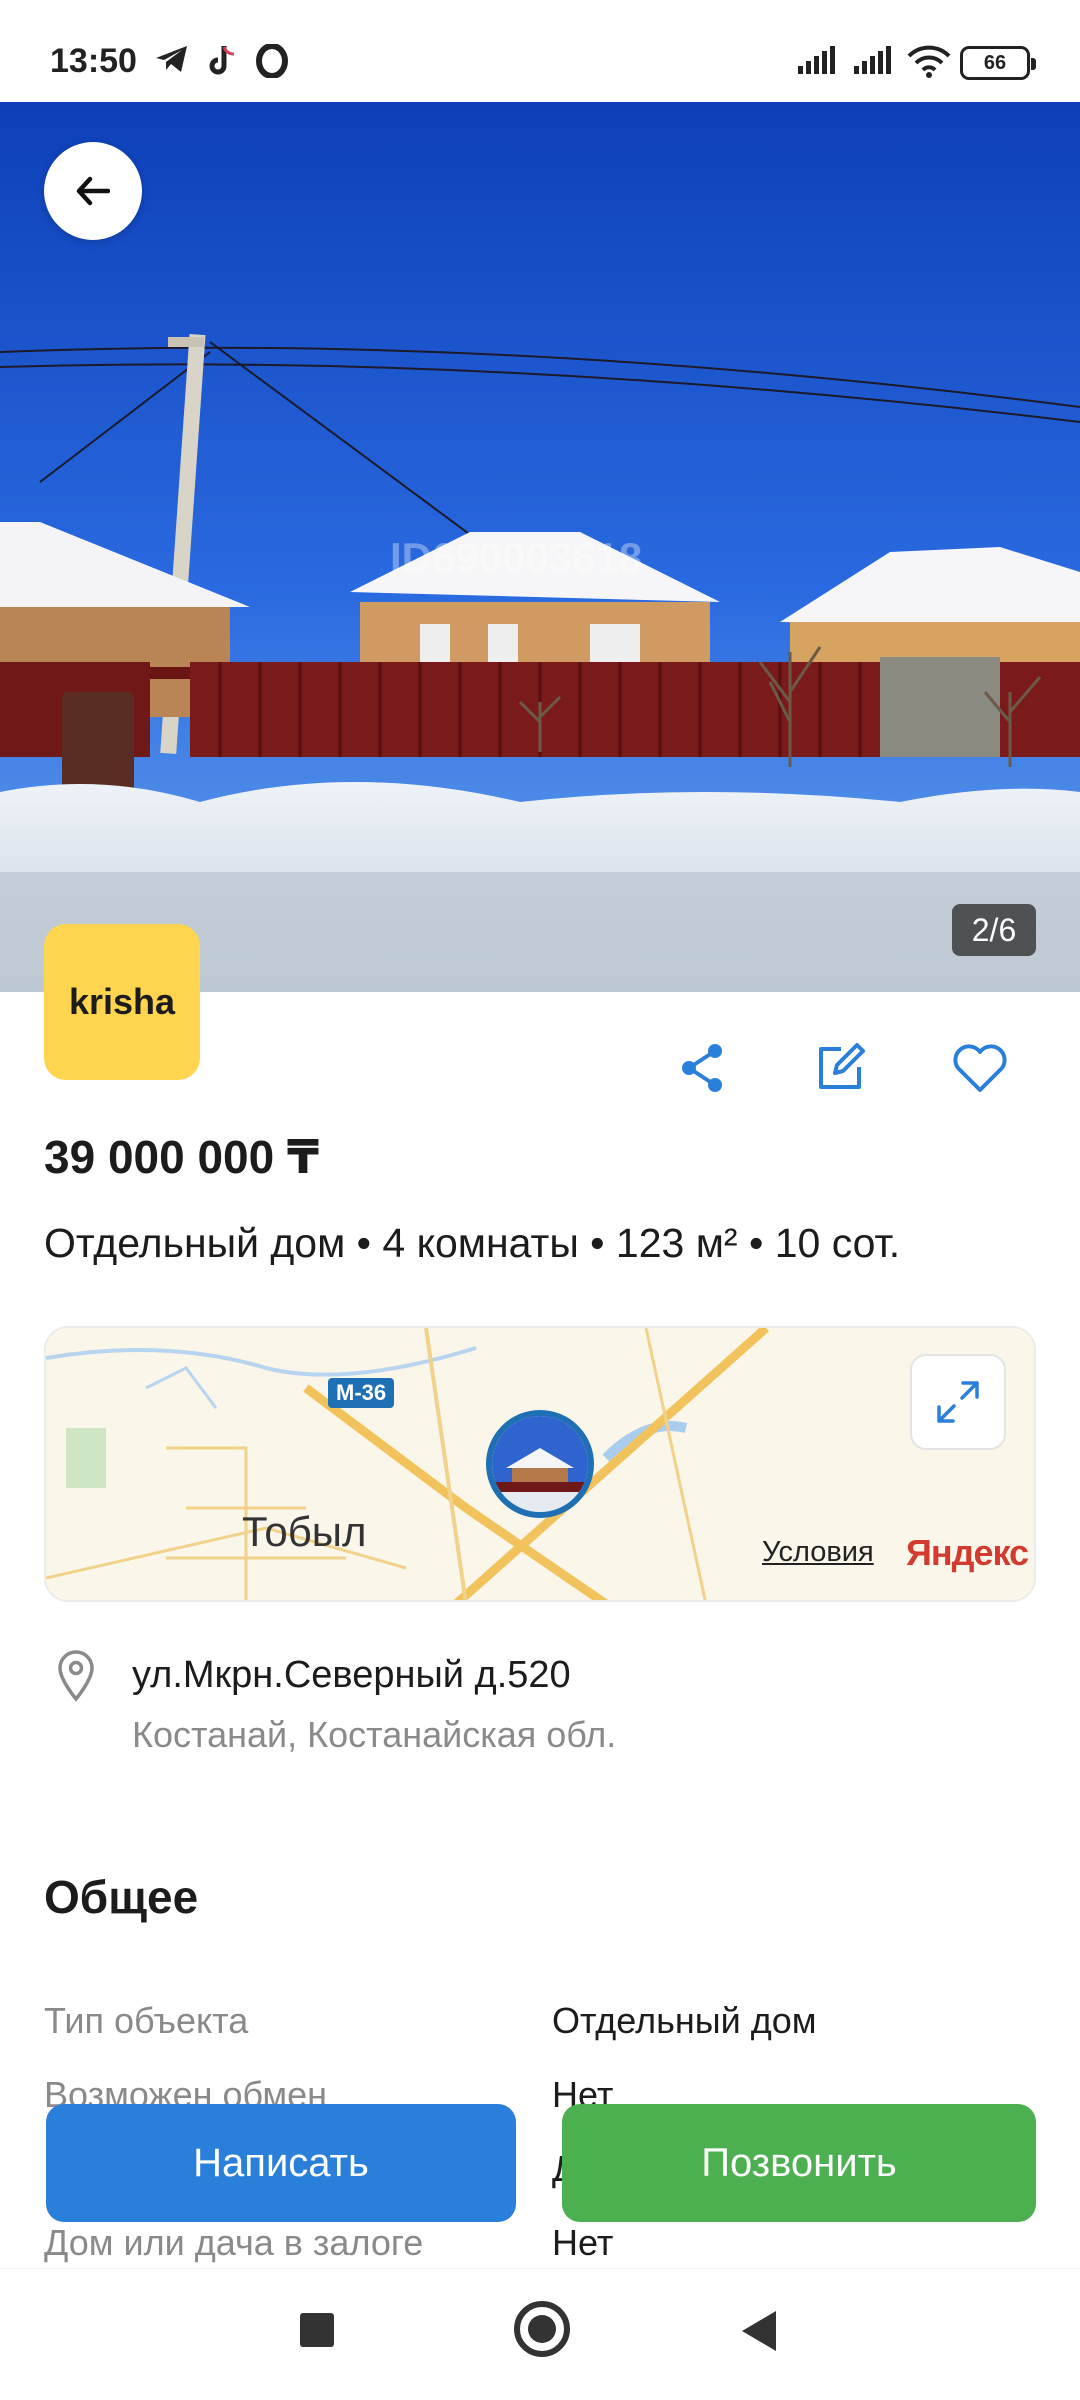 Image resolution: width=1080 pixels, height=2400 pixels. I want to click on battery-indicator: 66, so click(998, 63).